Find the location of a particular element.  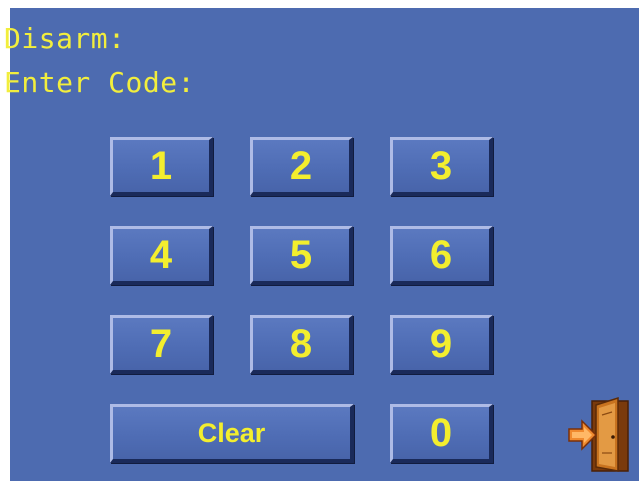

key-7-button: 7 is located at coordinates (161, 344).